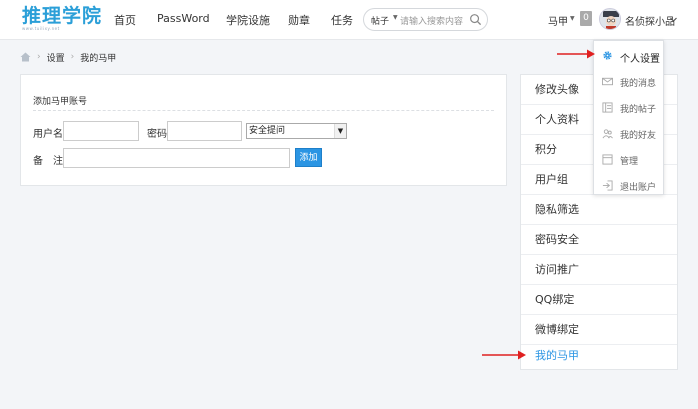 This screenshot has width=698, height=409. Describe the element at coordinates (607, 81) in the screenshot. I see `mail-icon` at that location.